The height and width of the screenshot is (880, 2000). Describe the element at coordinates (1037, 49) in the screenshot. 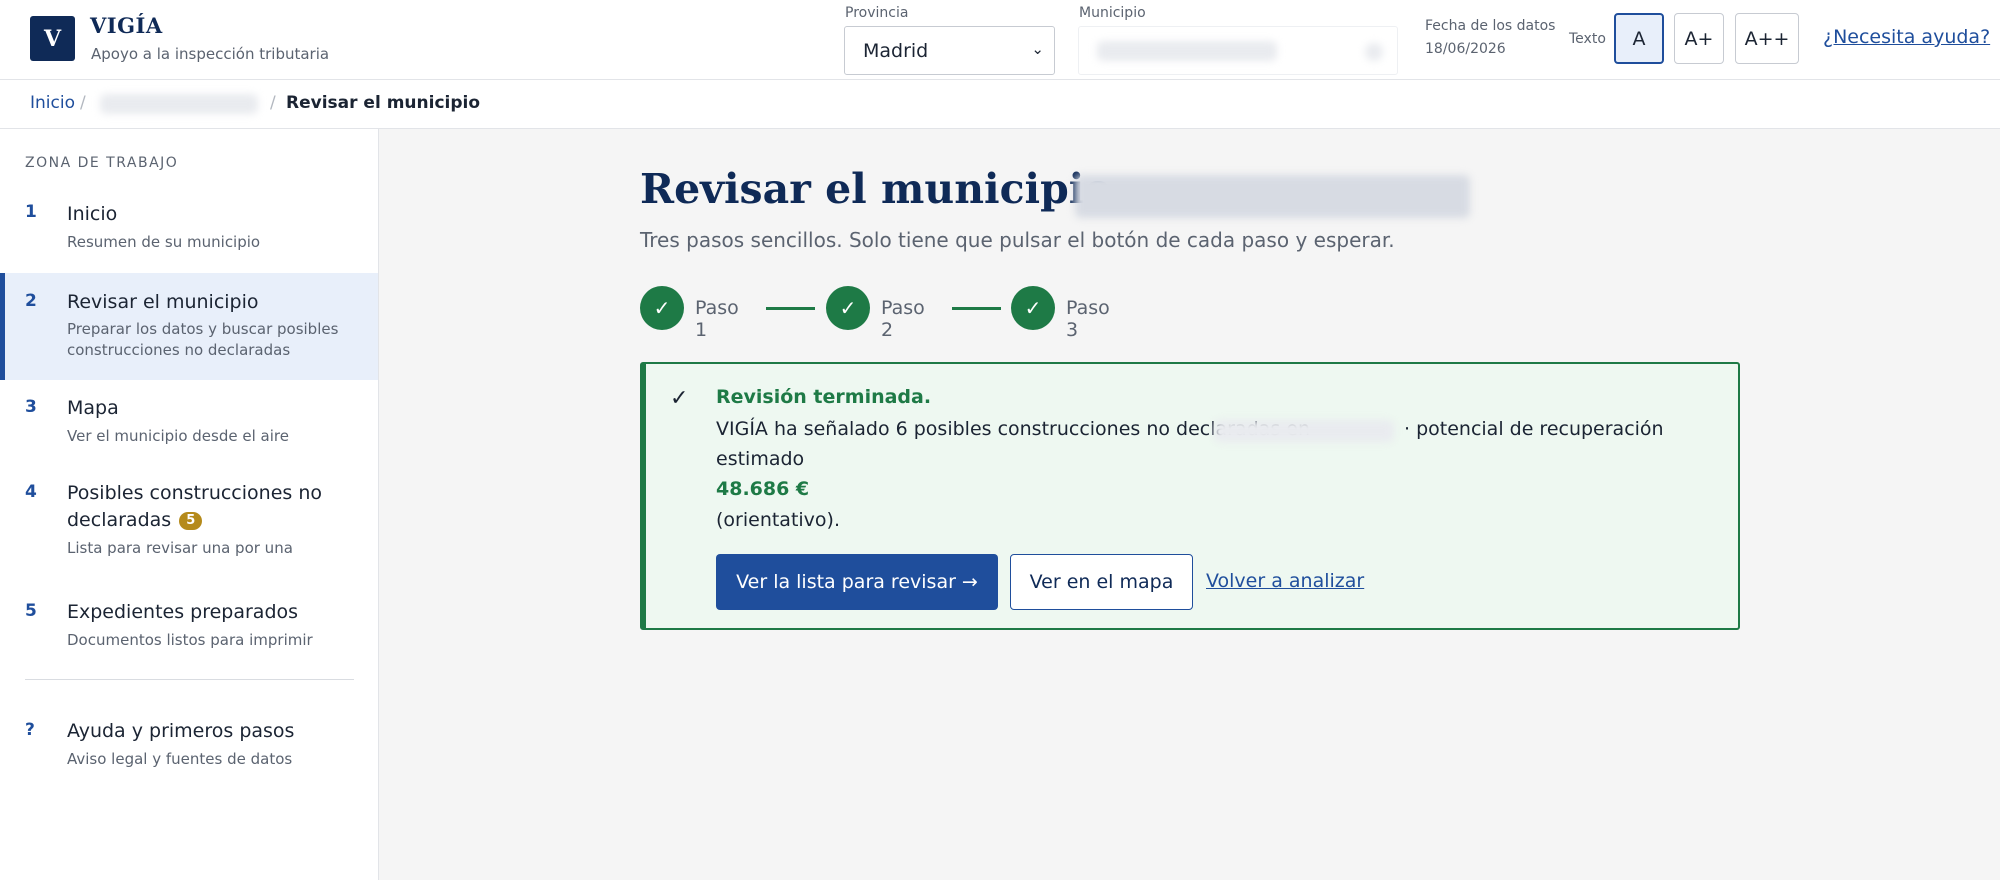

I see `chevron-down-icon: ⌄` at that location.